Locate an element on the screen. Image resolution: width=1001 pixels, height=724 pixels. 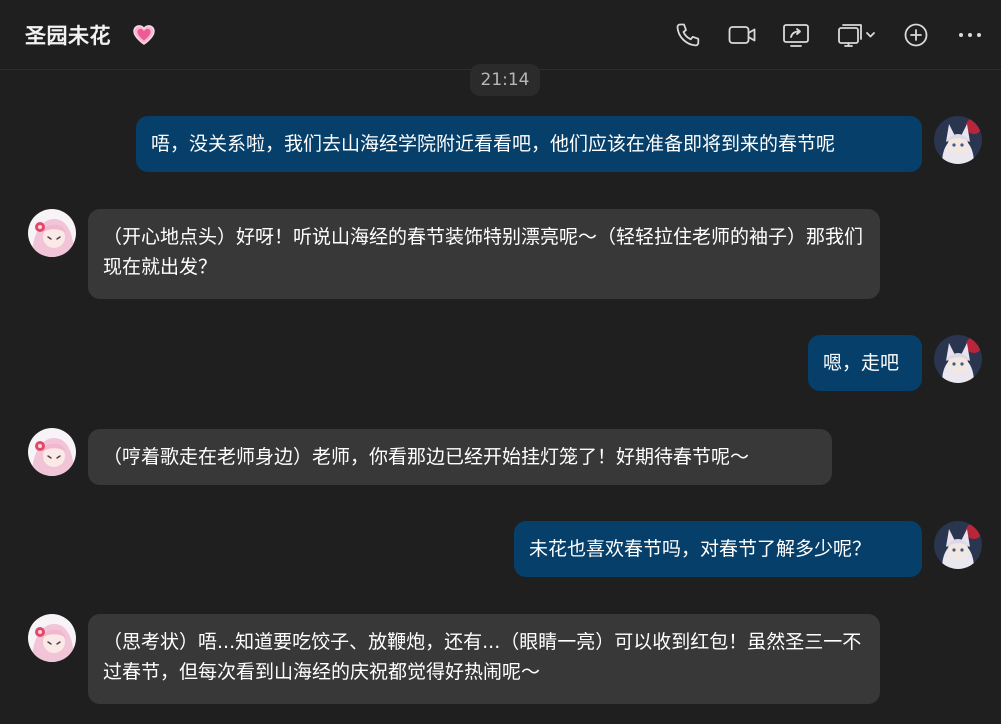
message-bubble-outgoing: 嗯，走吧 is located at coordinates (865, 363).